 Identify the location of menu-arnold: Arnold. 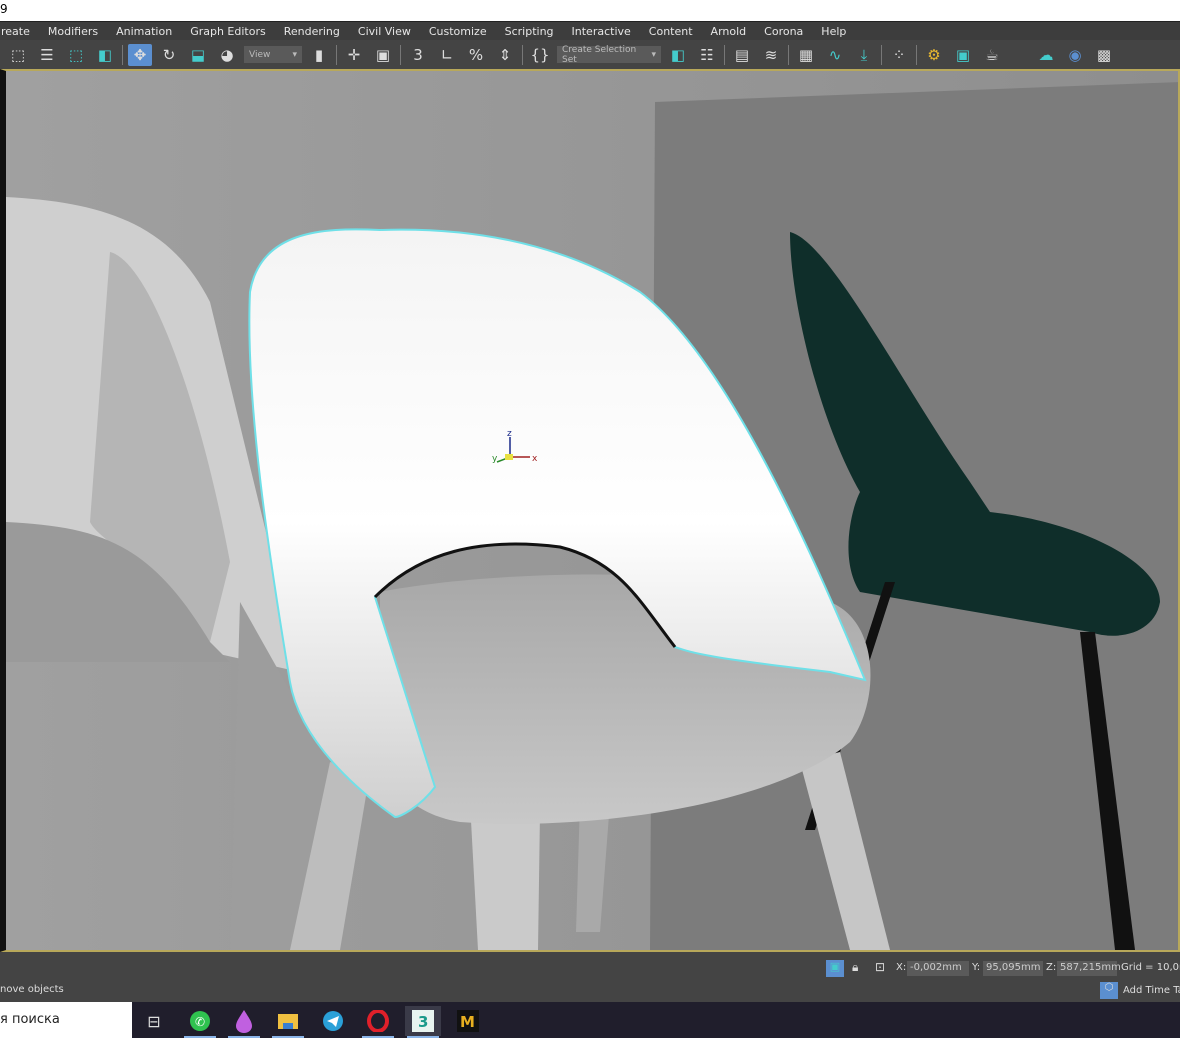
(729, 31).